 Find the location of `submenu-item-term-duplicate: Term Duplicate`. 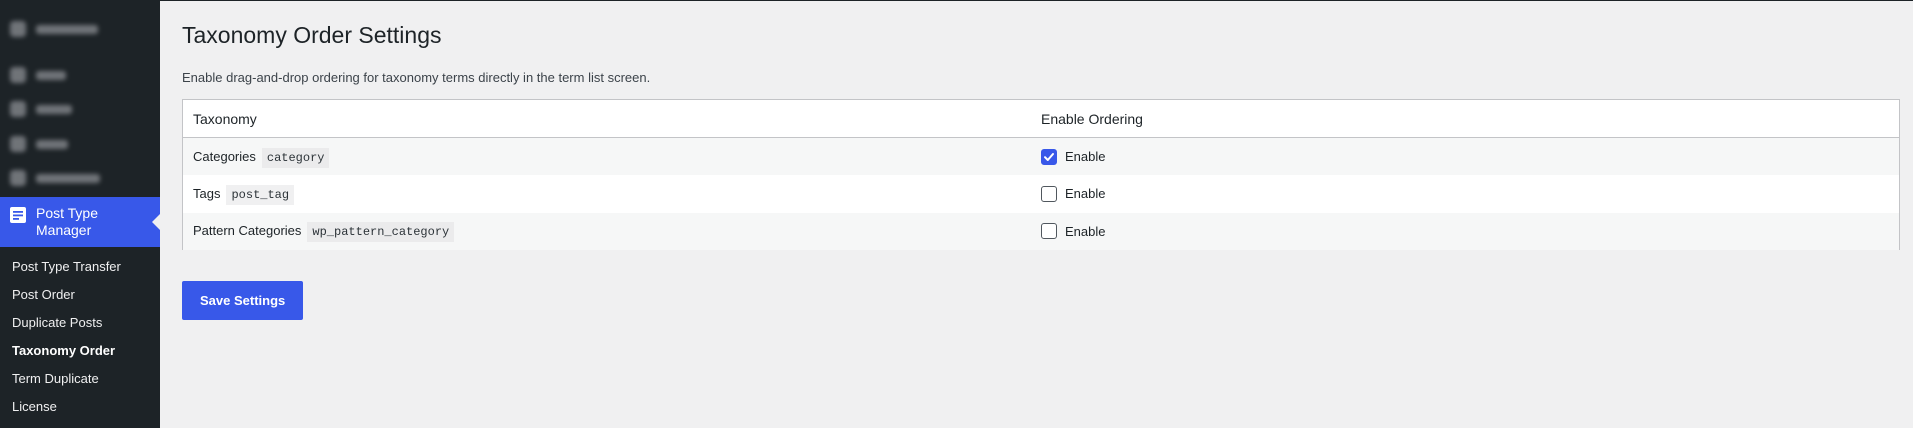

submenu-item-term-duplicate: Term Duplicate is located at coordinates (80, 379).